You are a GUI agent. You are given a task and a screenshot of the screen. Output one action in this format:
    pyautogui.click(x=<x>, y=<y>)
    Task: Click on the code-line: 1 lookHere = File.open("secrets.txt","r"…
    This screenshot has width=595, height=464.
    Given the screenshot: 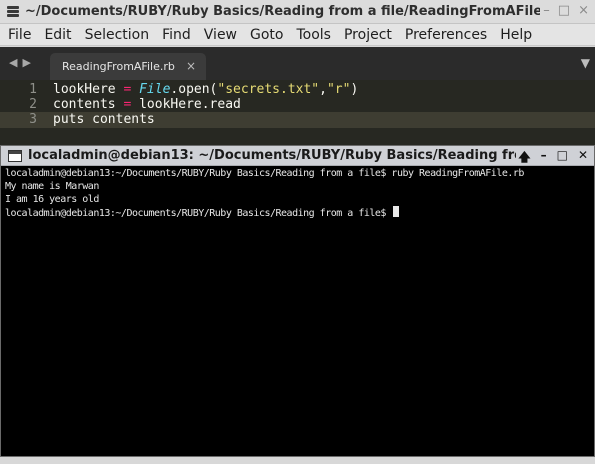 What is the action you would take?
    pyautogui.click(x=297, y=90)
    